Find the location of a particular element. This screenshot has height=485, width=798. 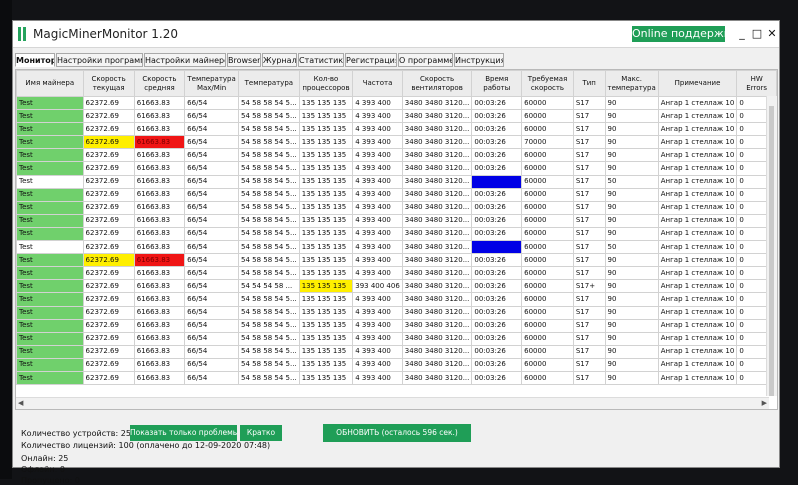

minimize-icon: _ is located at coordinates (742, 34).